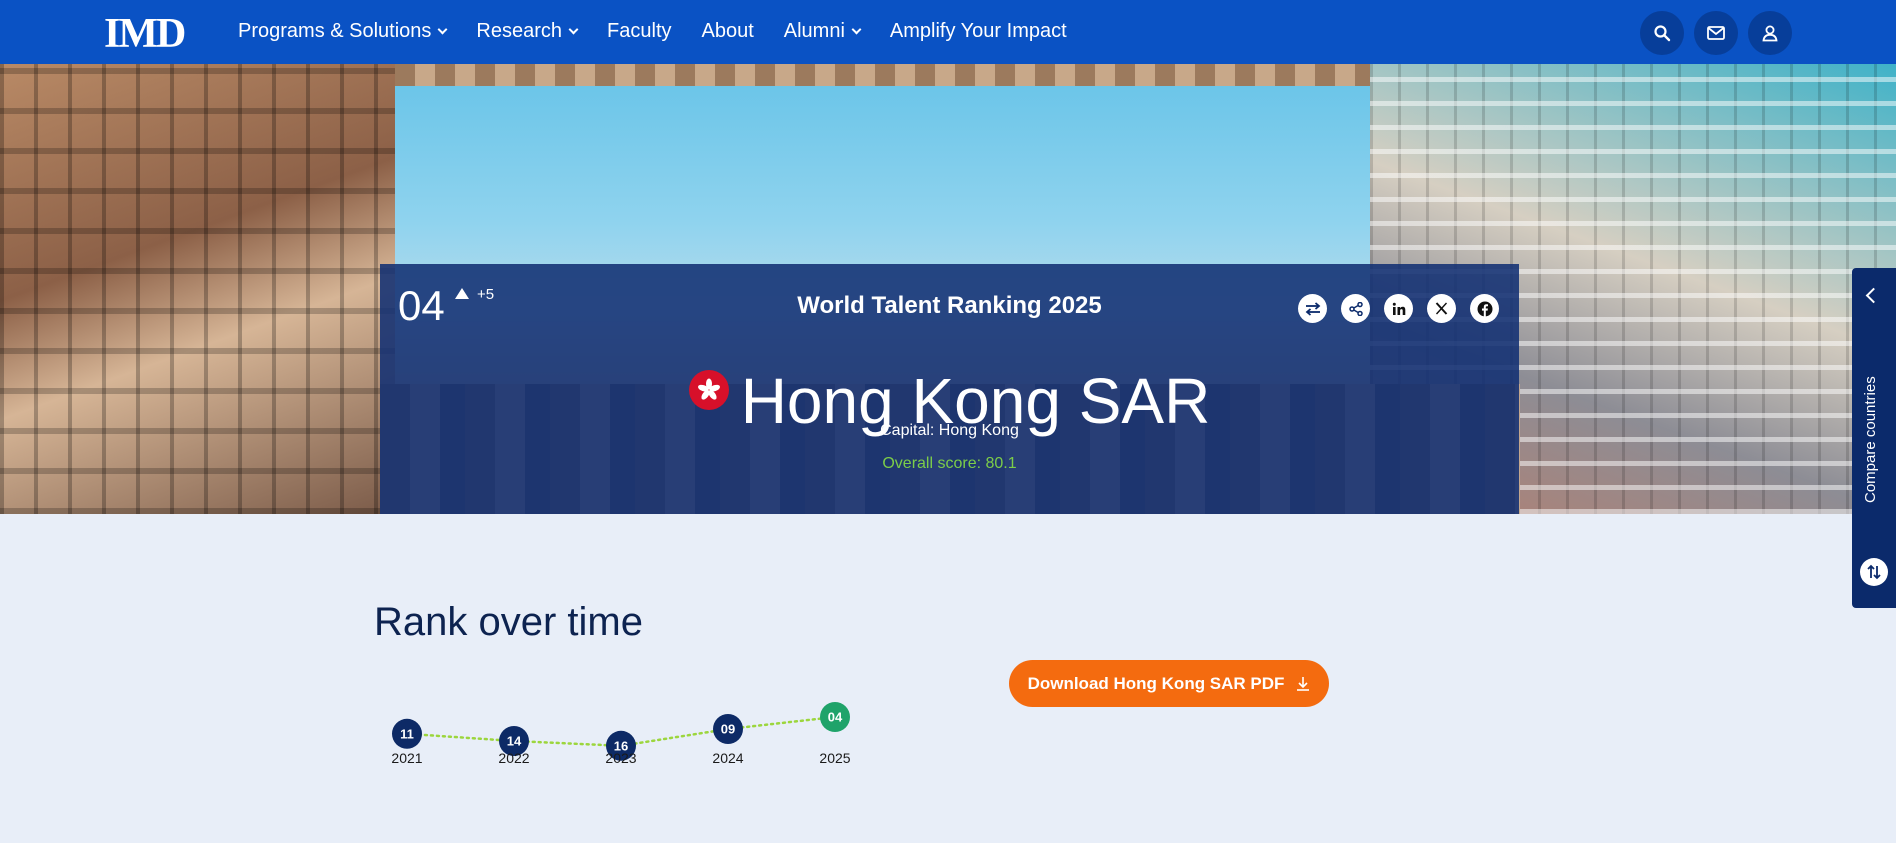 This screenshot has height=843, width=1896. Describe the element at coordinates (1870, 439) in the screenshot. I see `compare-countries-label: Compare countries` at that location.